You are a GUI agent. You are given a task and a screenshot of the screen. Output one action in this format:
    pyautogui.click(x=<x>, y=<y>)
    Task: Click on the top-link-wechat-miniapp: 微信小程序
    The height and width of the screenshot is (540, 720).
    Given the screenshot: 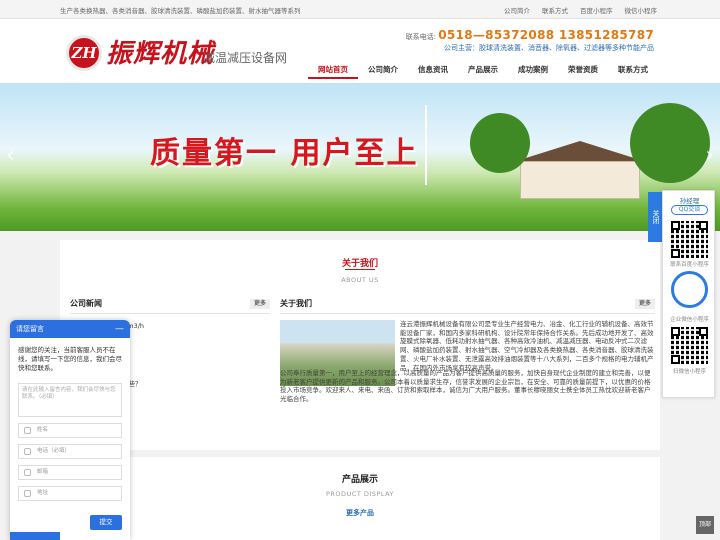 What is the action you would take?
    pyautogui.click(x=641, y=10)
    